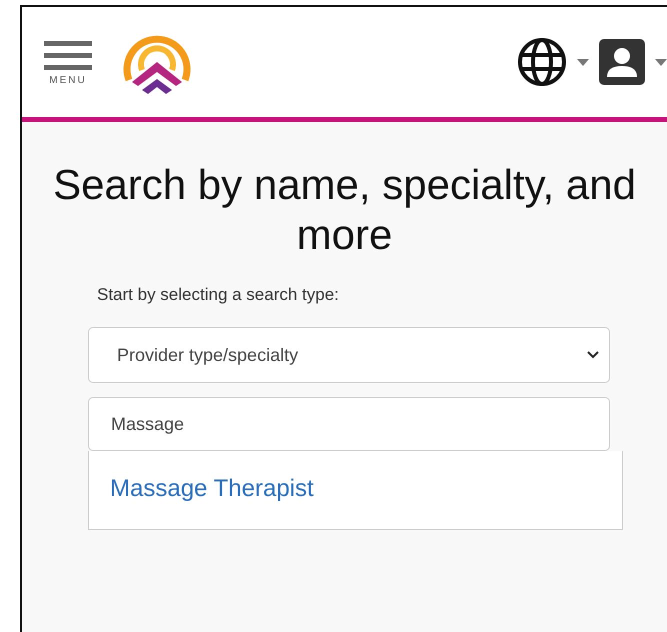 The width and height of the screenshot is (667, 632). I want to click on menu-button: MENU, so click(68, 62).